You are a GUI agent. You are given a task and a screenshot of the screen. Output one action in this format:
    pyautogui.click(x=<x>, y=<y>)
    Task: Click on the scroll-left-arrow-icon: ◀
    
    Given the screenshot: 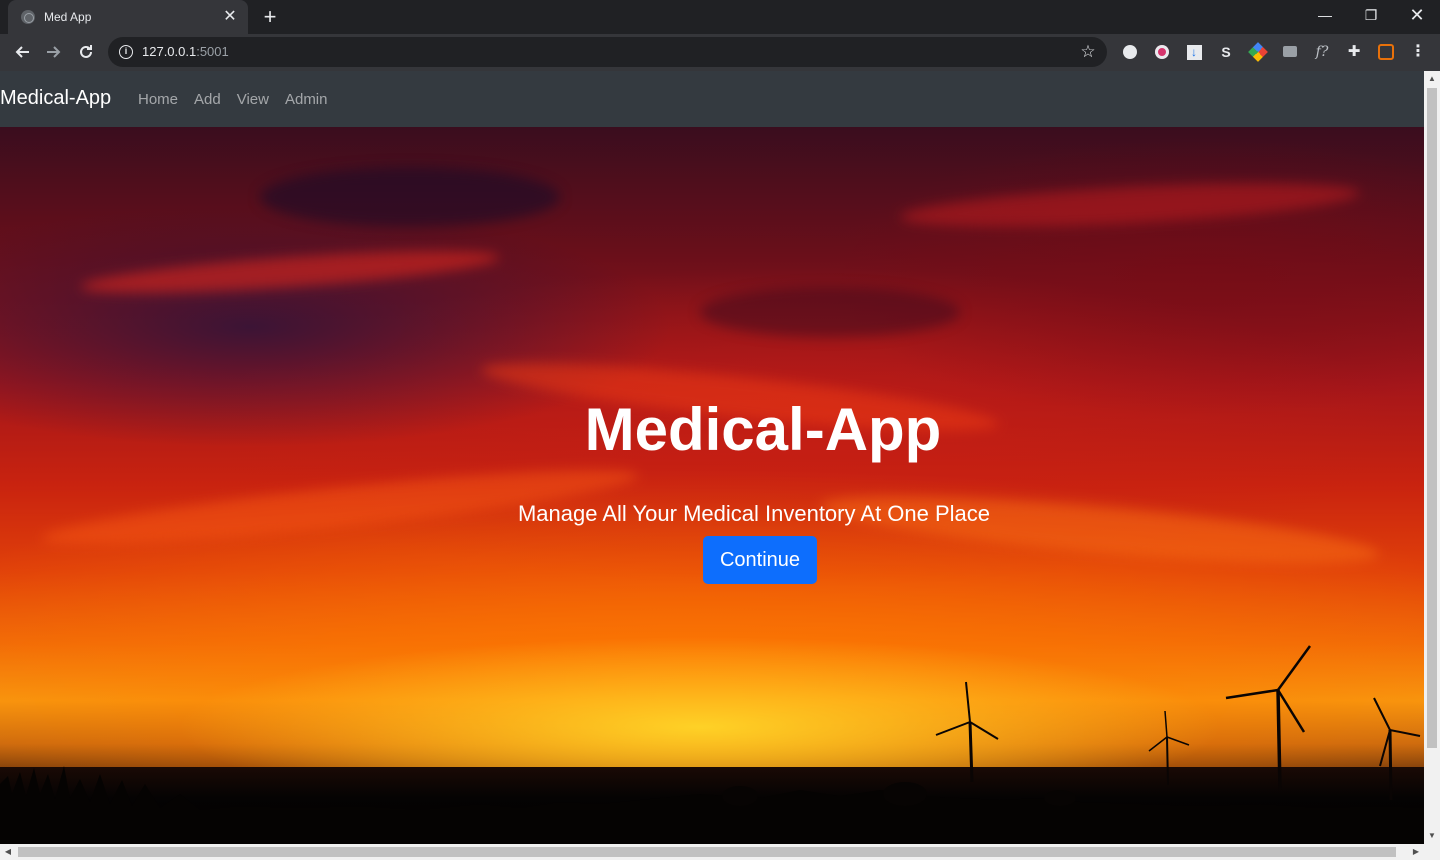 What is the action you would take?
    pyautogui.click(x=8, y=852)
    